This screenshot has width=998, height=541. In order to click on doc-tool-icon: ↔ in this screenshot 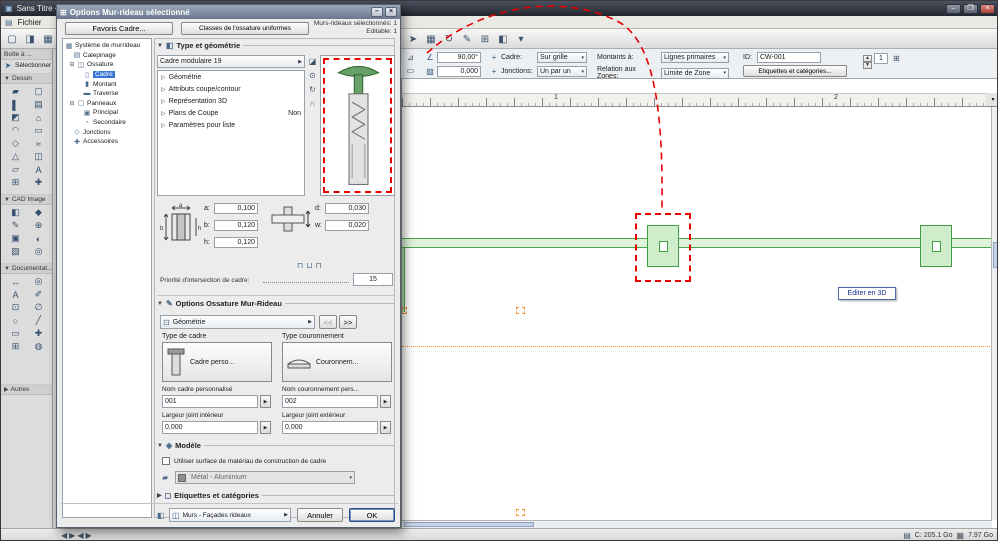, I will do `click(16, 281)`.